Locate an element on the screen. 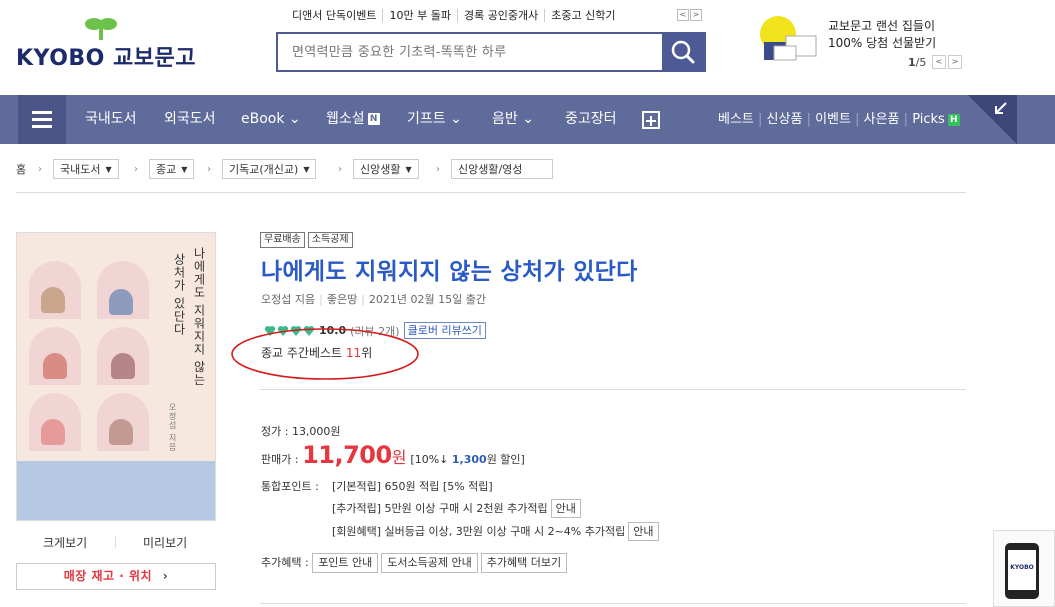  quick-link: 디앤서 단독이벤트 is located at coordinates (335, 15).